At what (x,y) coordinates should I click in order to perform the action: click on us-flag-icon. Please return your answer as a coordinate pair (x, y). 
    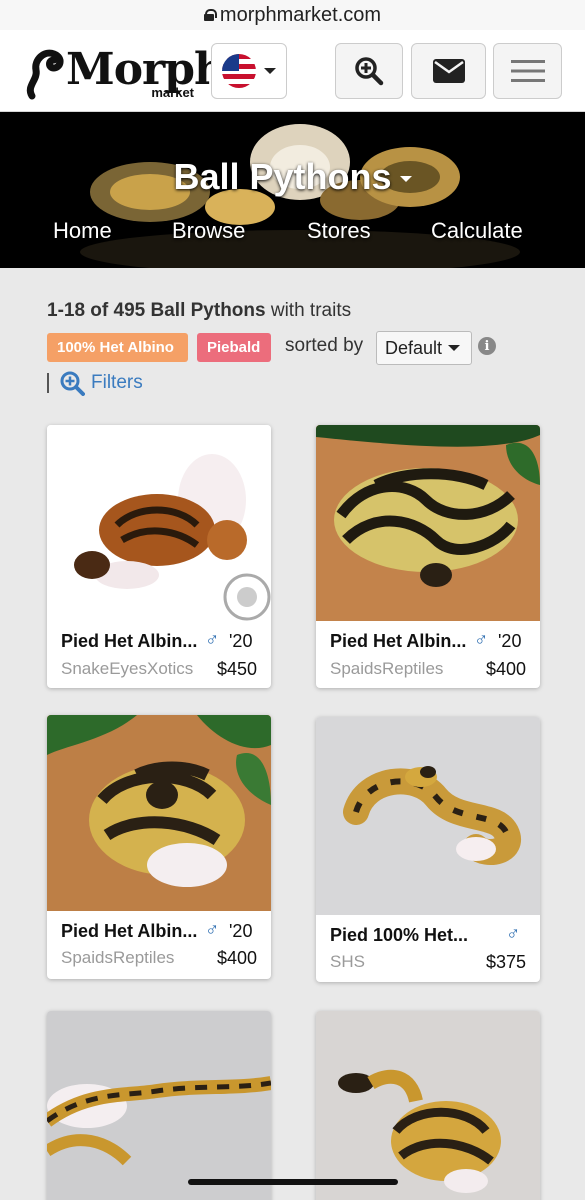
    Looking at the image, I should click on (239, 71).